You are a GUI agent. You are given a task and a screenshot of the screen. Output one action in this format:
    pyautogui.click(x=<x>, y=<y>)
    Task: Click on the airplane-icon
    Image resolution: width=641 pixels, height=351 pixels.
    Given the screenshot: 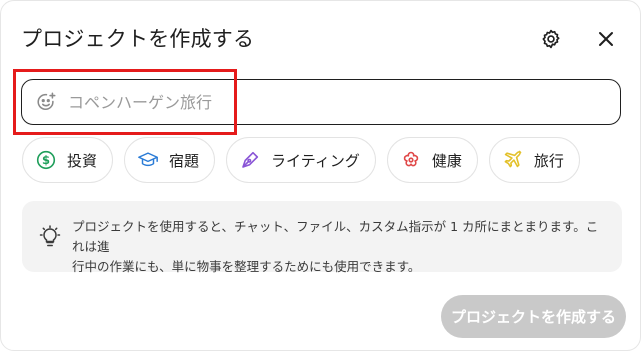 What is the action you would take?
    pyautogui.click(x=513, y=160)
    